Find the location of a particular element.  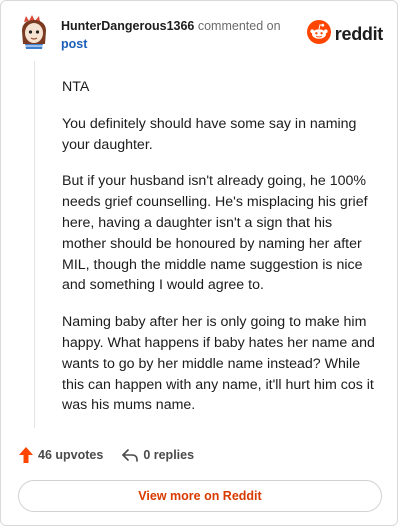

upvote-button: 46 upvotes is located at coordinates (60, 455).